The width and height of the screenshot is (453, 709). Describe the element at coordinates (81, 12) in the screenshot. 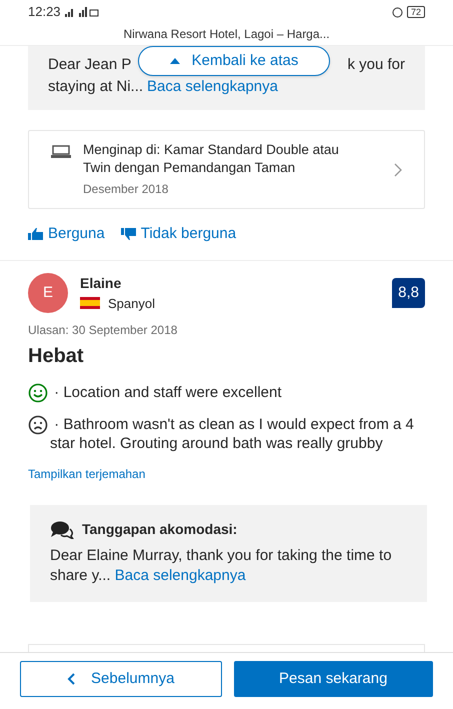

I see `signal-icon` at that location.